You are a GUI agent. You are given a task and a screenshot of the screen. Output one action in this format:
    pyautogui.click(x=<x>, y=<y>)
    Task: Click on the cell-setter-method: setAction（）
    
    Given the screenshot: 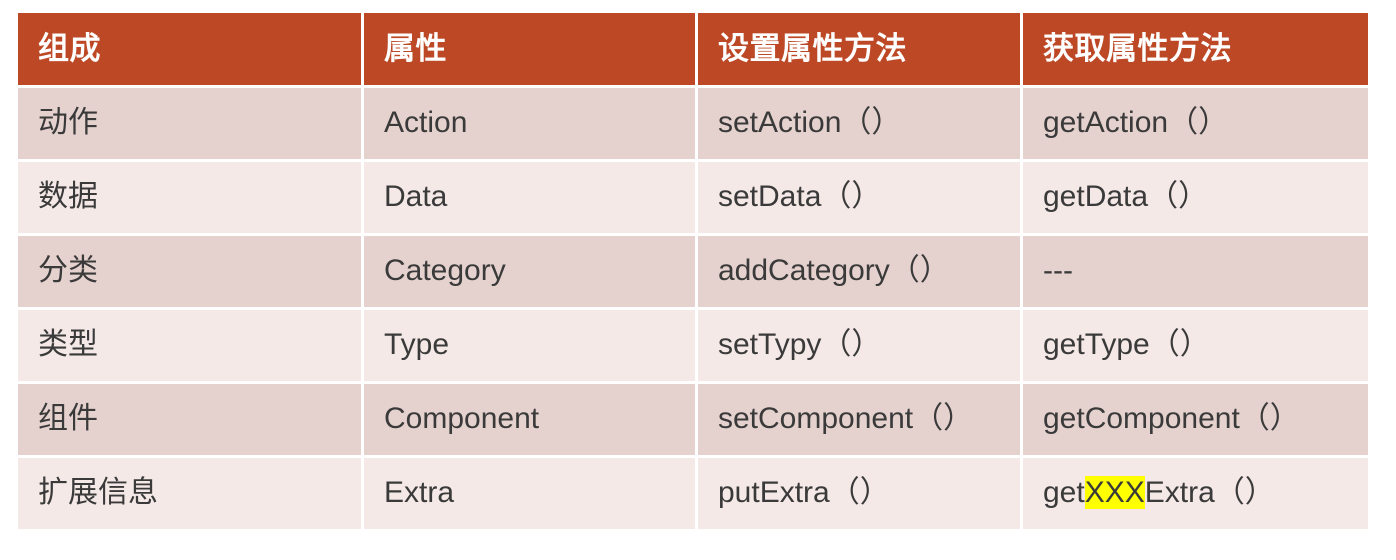 What is the action you would take?
    pyautogui.click(x=859, y=123)
    